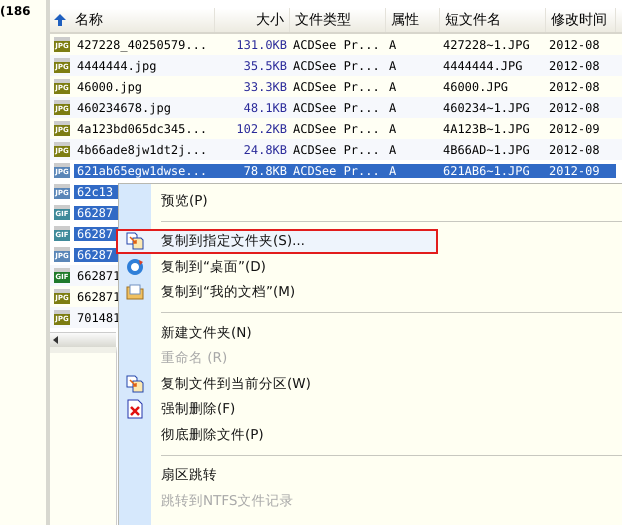 The height and width of the screenshot is (525, 622). What do you see at coordinates (265, 65) in the screenshot?
I see `table-cell-text: 35.5KB` at bounding box center [265, 65].